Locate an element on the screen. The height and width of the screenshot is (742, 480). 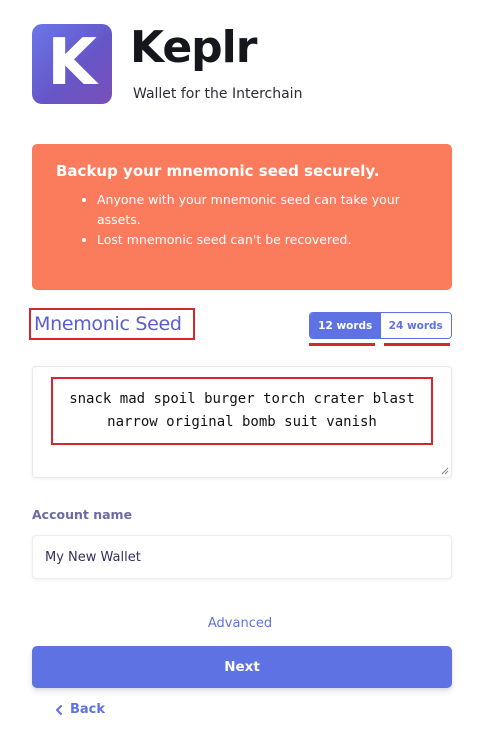
warning-title: Backup your mnemonic seed securely. is located at coordinates (218, 171).